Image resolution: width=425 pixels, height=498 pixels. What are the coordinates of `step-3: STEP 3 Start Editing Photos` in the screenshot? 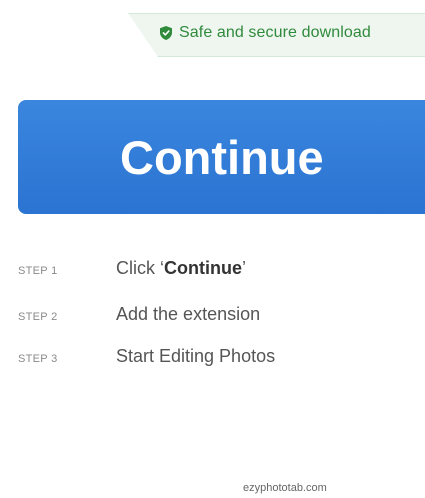 It's located at (146, 356).